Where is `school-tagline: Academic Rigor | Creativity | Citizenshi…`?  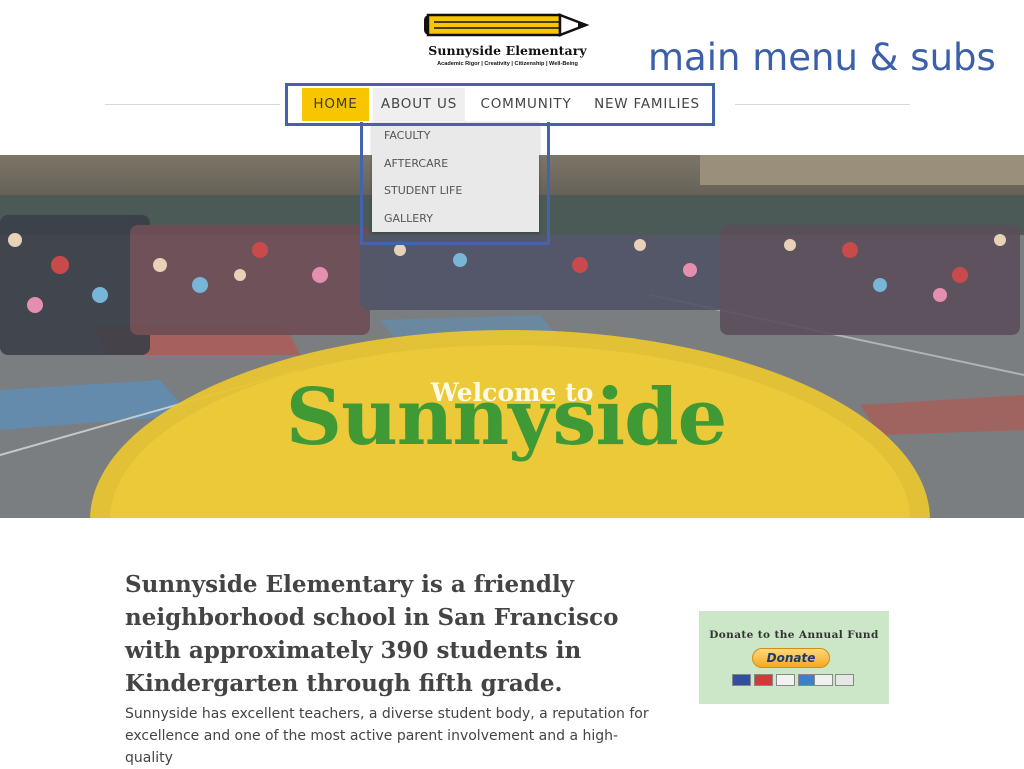
school-tagline: Academic Rigor | Creativity | Citizenshi… is located at coordinates (507, 64).